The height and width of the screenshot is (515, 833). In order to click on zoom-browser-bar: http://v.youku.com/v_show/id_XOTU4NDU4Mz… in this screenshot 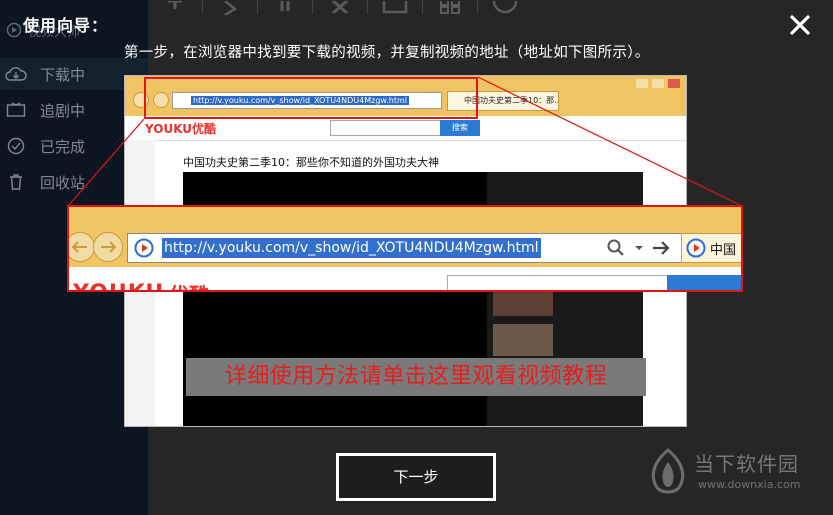, I will do `click(405, 237)`.